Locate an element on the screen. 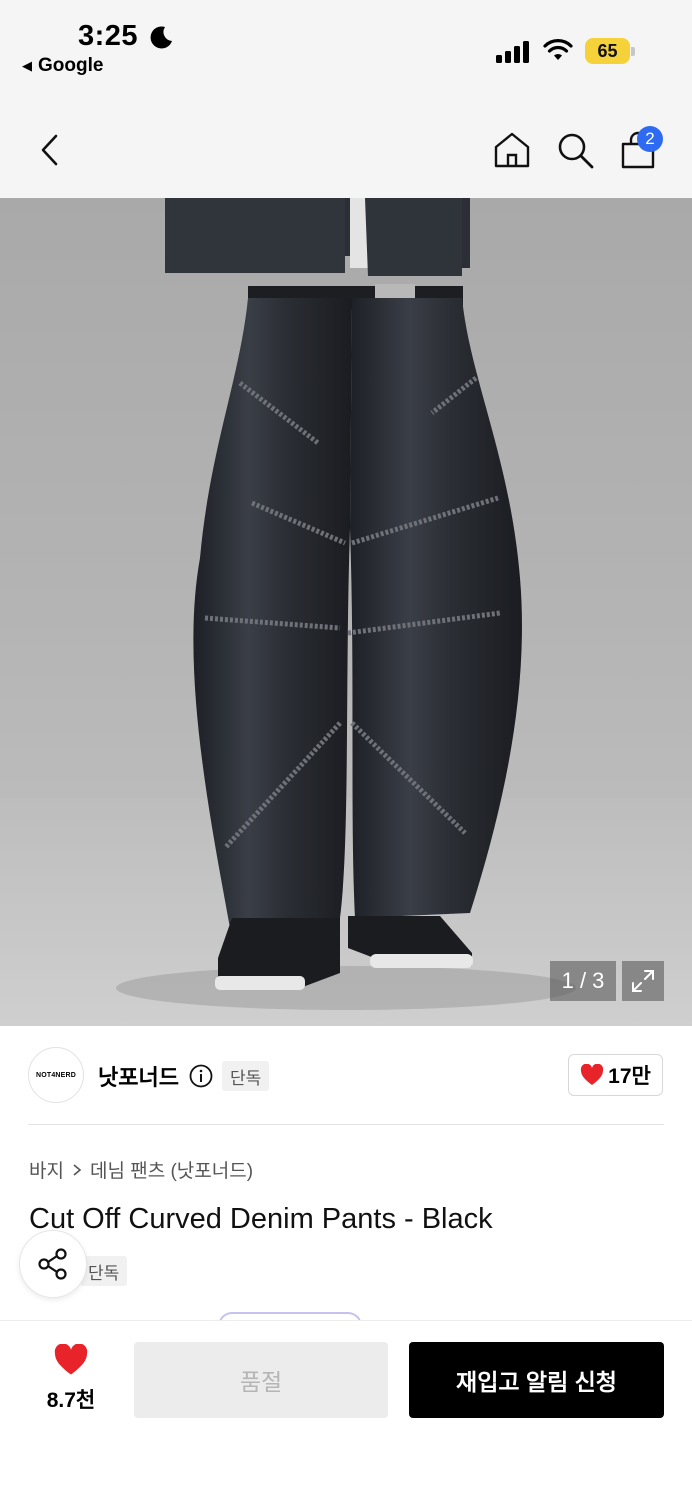 The image size is (692, 1500). soldout-button: 품절 is located at coordinates (261, 1380).